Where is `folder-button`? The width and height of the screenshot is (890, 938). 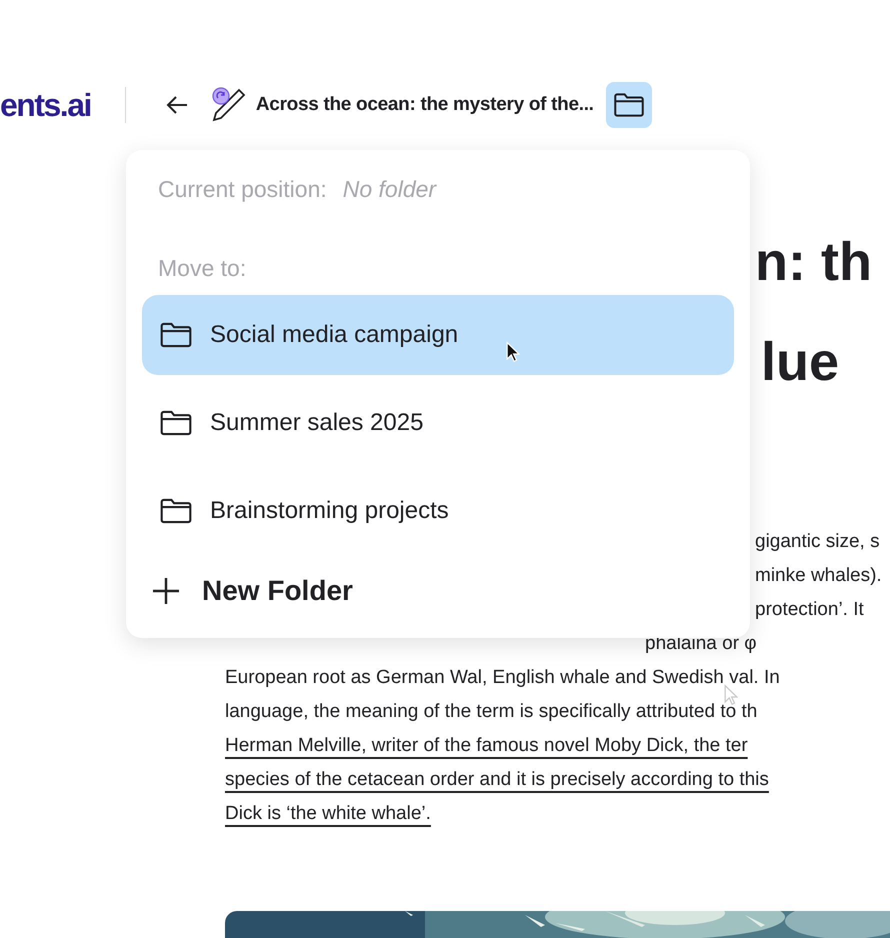
folder-button is located at coordinates (629, 105).